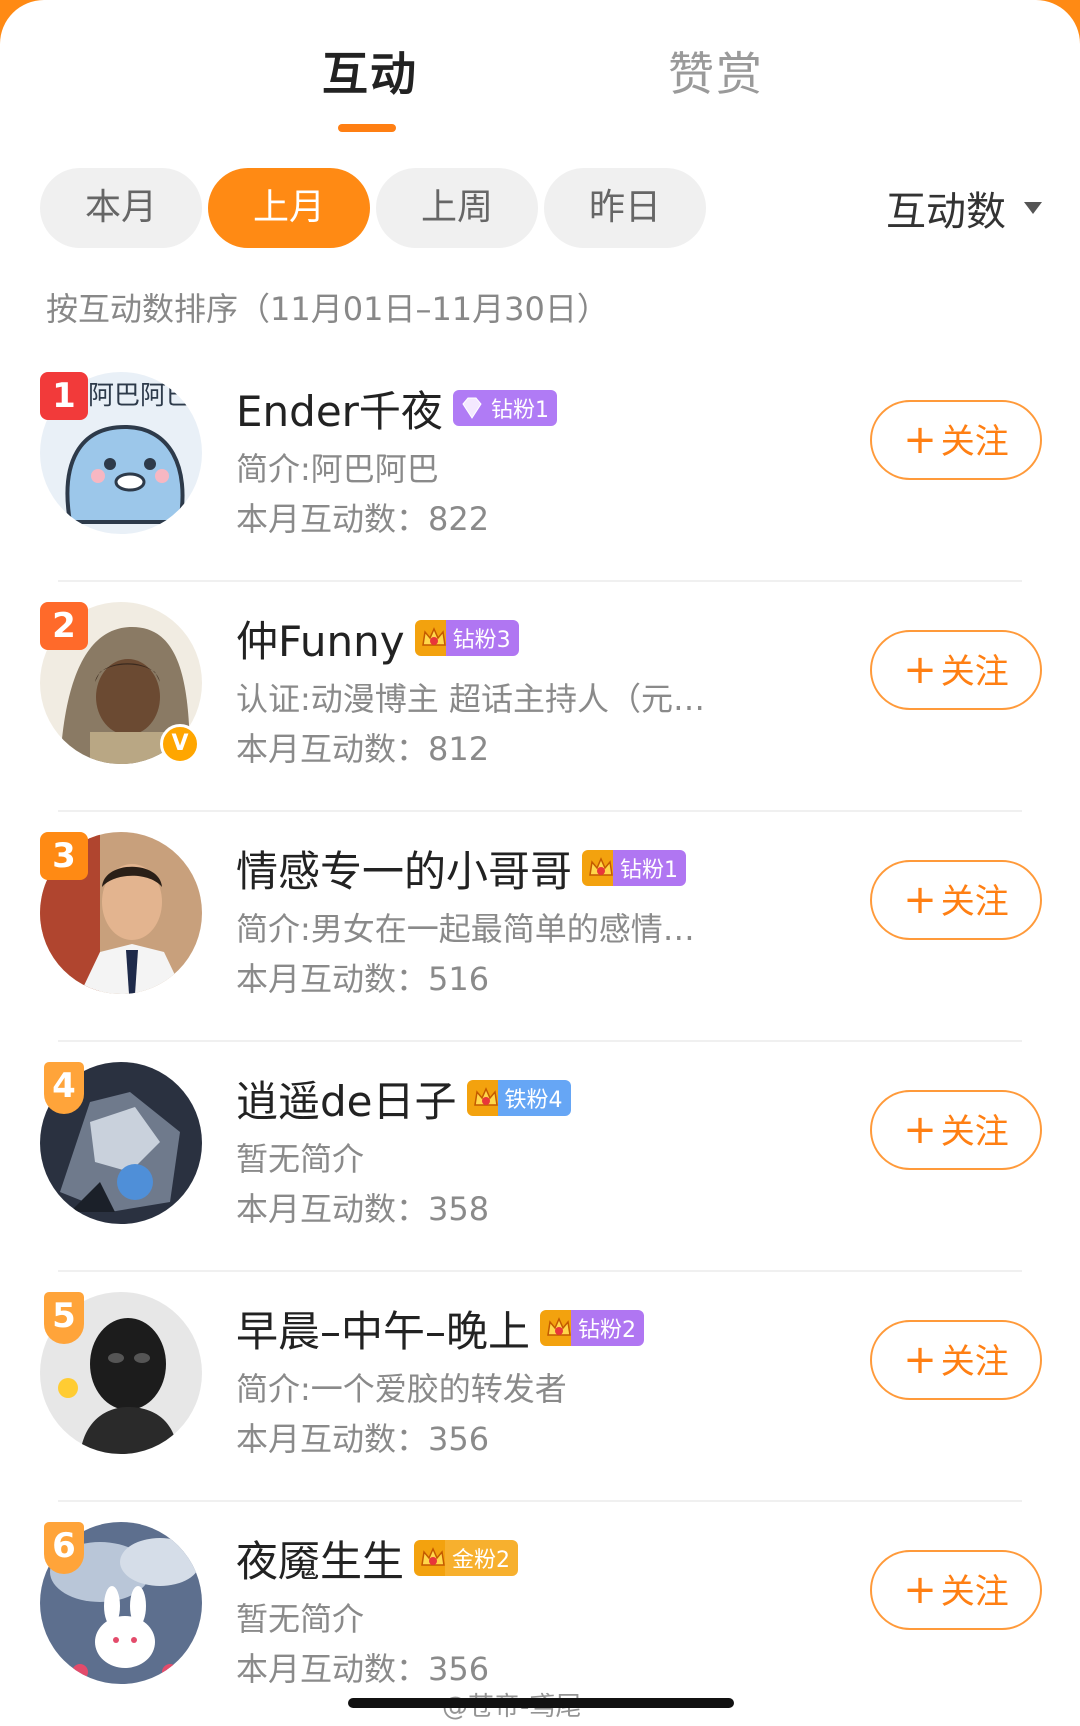 The image size is (1080, 1726). I want to click on rank-badge: 4, so click(64, 1088).